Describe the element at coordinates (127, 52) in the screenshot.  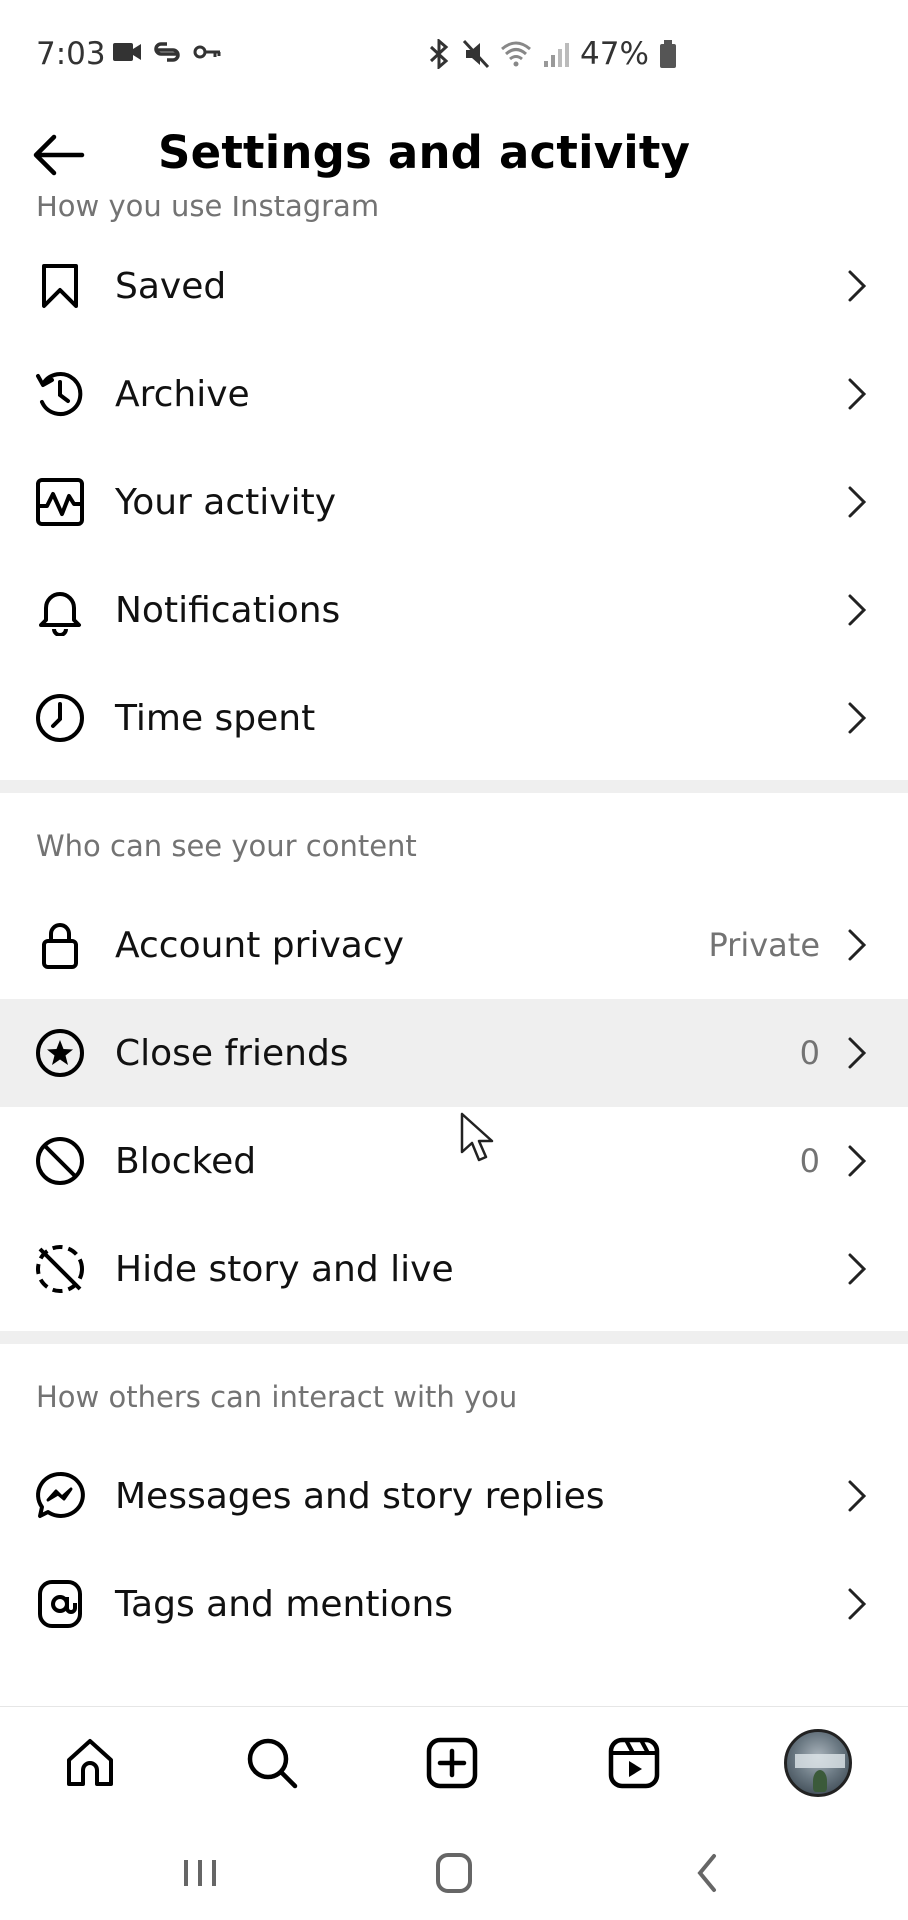
I see `video-call-icon` at that location.